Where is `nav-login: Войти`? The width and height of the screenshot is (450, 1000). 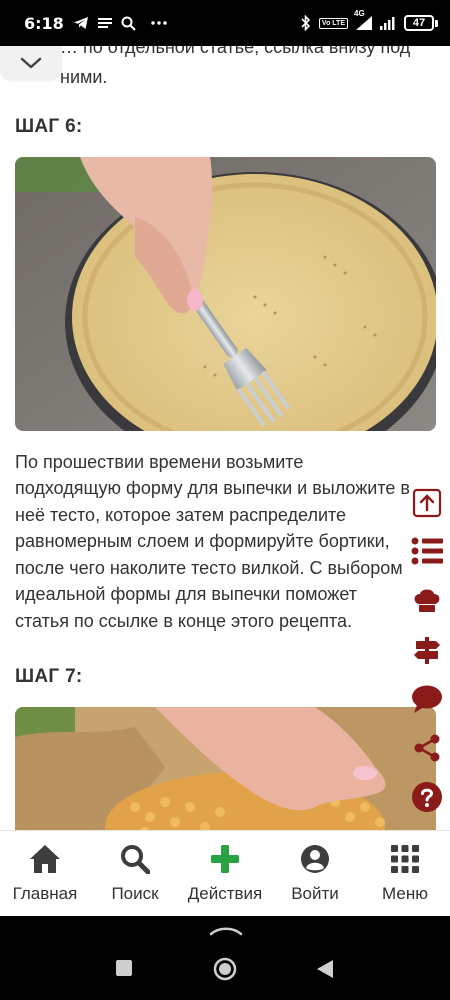
nav-login: Войти is located at coordinates (315, 873).